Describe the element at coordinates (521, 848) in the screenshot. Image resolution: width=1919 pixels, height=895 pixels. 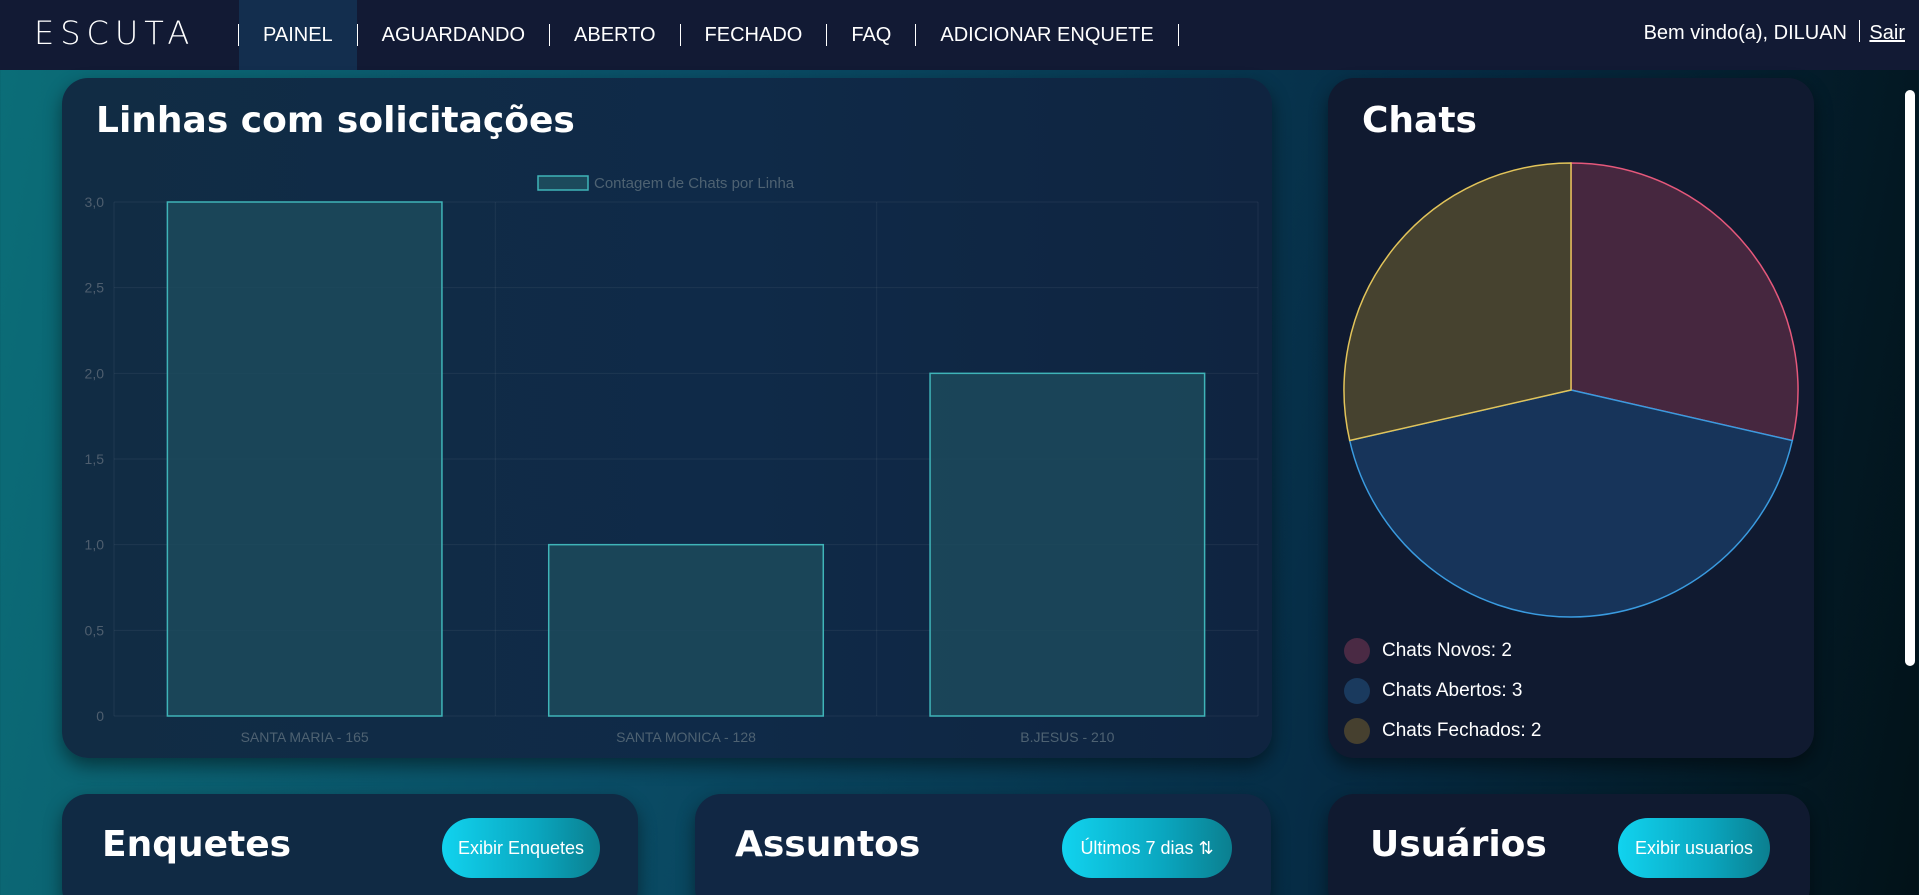
I see `show-enquetes-button: Exibir Enquetes` at that location.